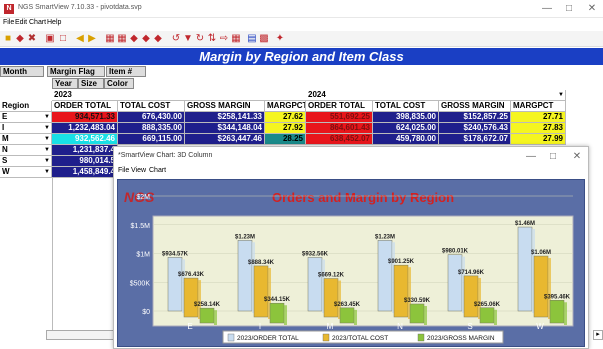 The image size is (603, 349). I want to click on filter-icon: ▼, so click(188, 39).